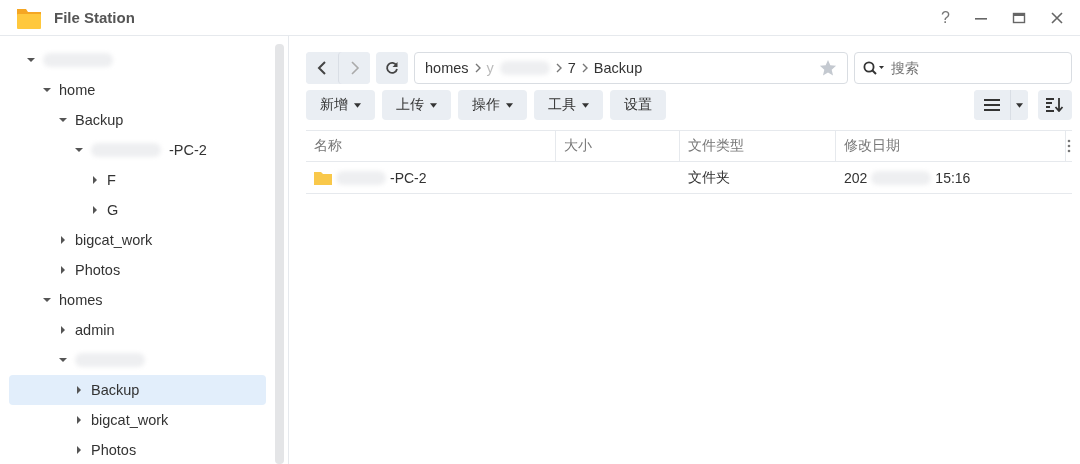  I want to click on breadcrumb: 7, so click(571, 68).